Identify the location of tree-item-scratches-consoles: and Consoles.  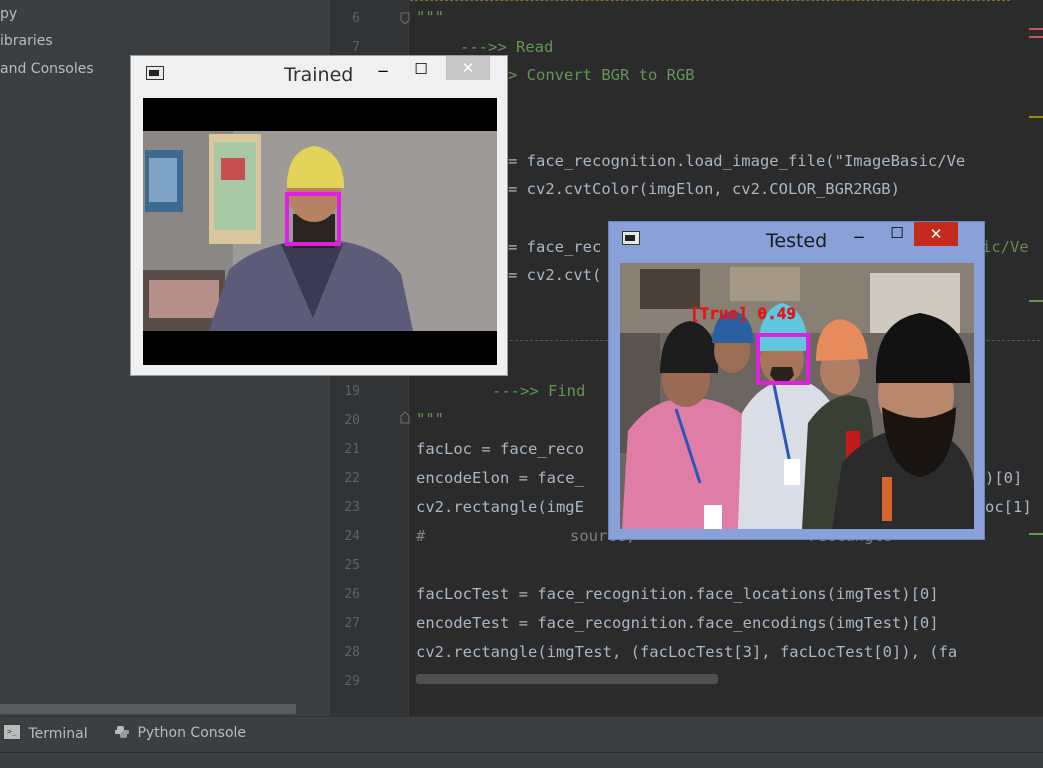
(47, 69).